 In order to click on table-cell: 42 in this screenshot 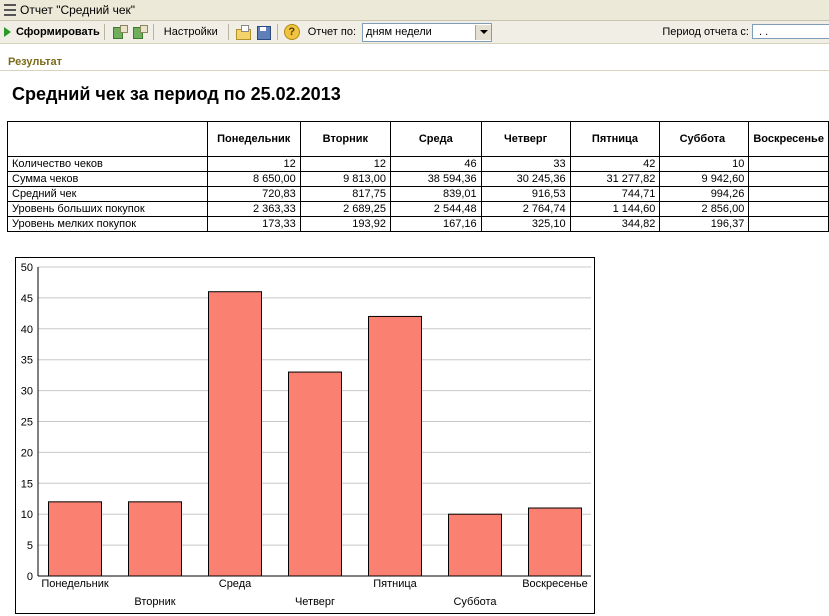, I will do `click(615, 164)`.